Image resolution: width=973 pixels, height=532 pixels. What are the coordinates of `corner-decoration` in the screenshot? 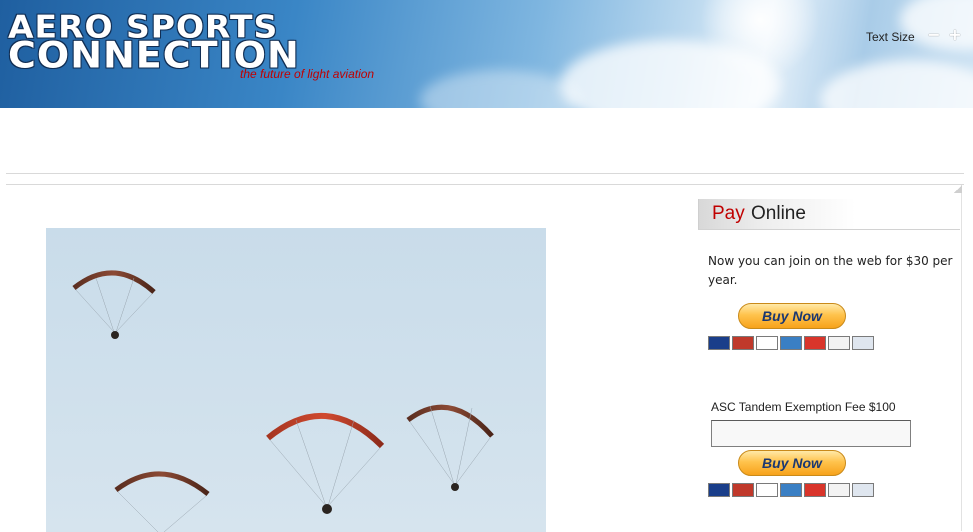 It's located at (958, 189).